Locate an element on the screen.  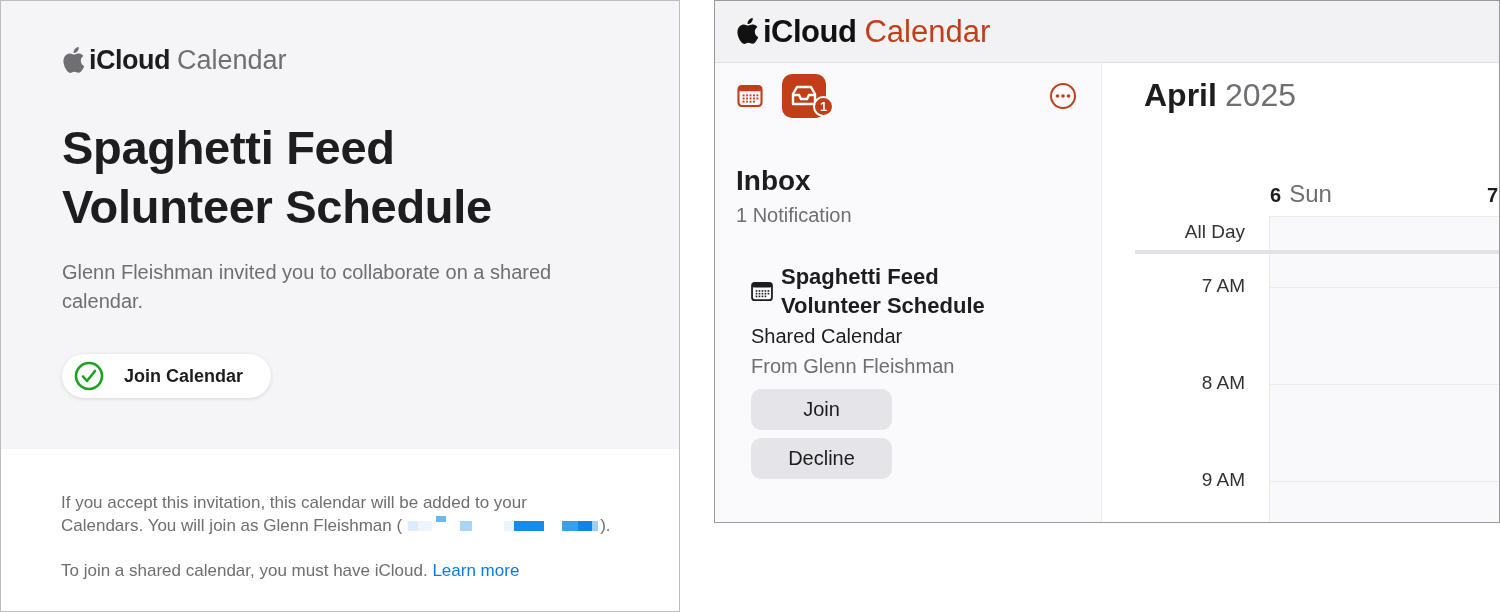
inbox-tray-icon is located at coordinates (804, 96).